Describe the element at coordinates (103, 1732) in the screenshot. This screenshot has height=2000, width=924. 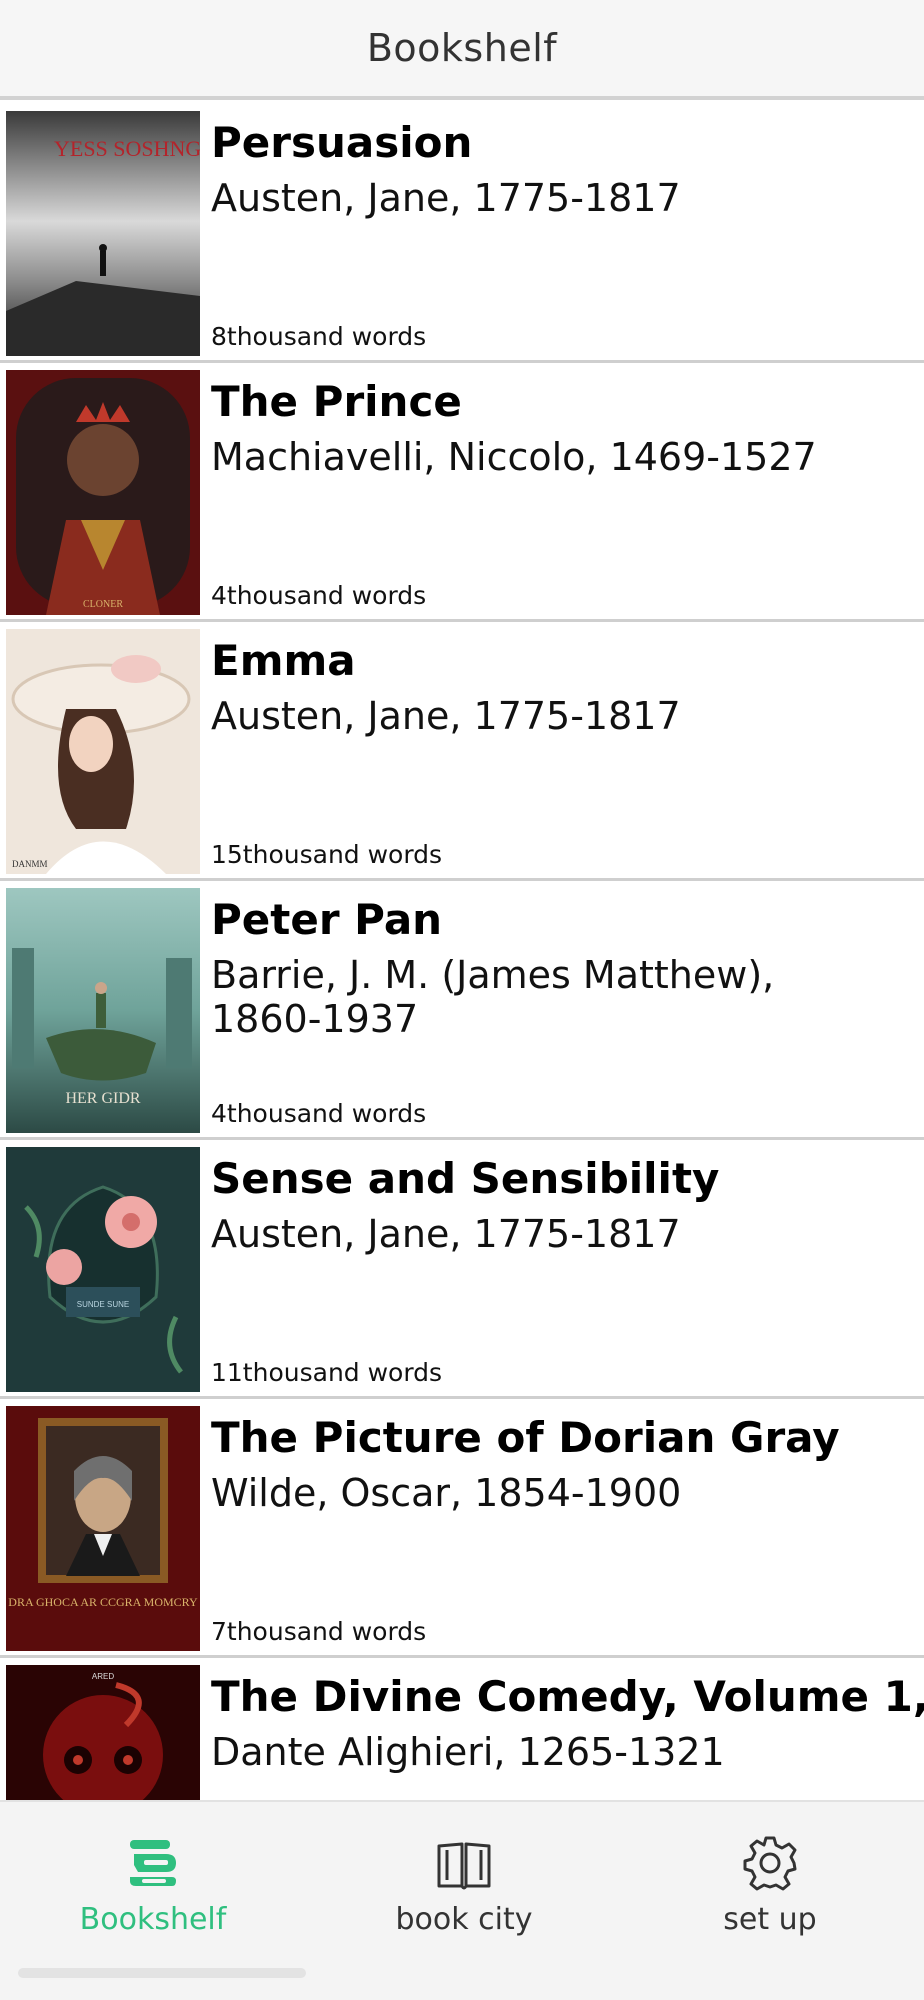
I see `book-cover: ARED` at that location.